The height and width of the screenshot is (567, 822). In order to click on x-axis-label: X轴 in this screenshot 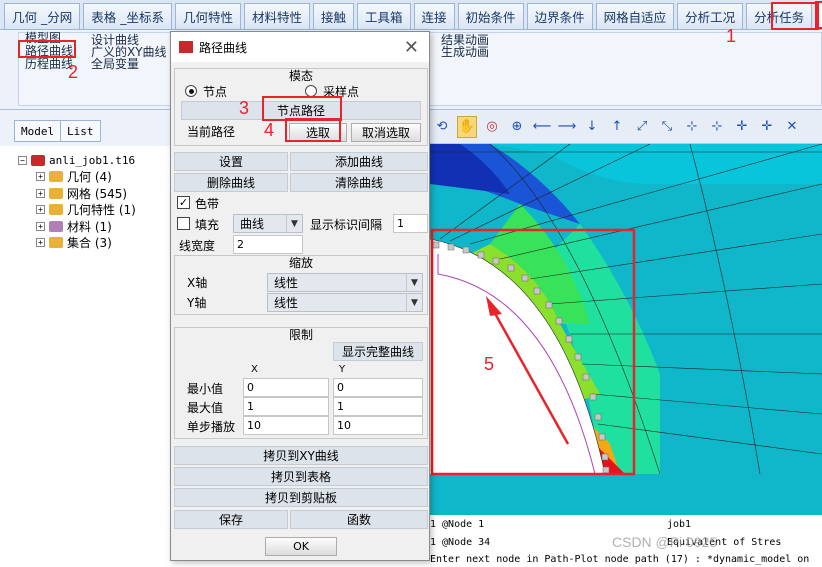, I will do `click(197, 283)`.